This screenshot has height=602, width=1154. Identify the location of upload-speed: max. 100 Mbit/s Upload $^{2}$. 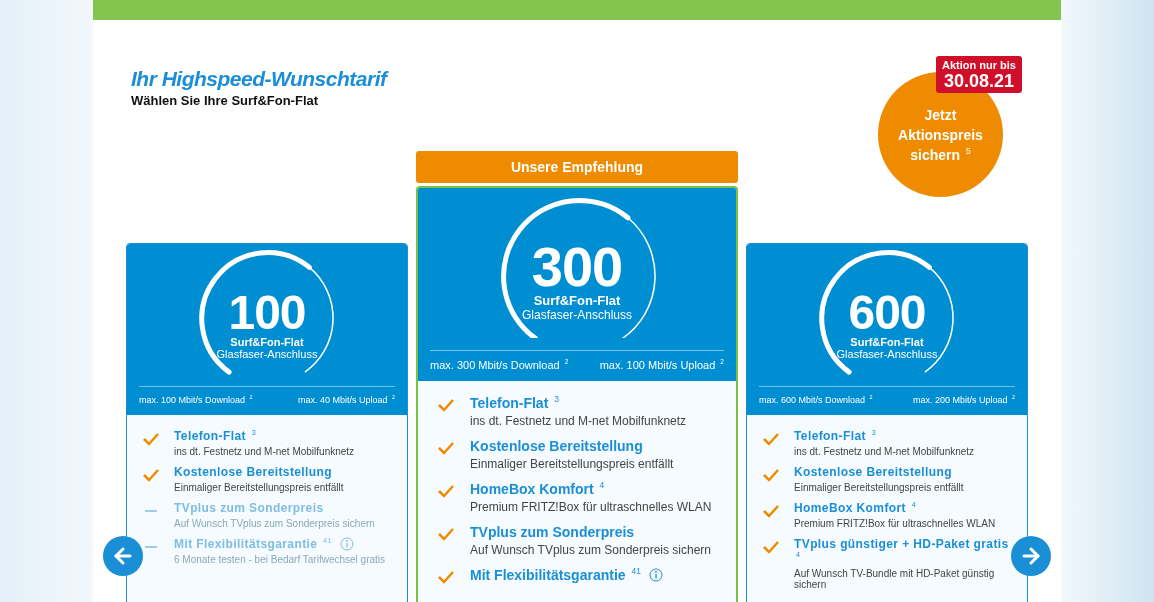
(661, 365).